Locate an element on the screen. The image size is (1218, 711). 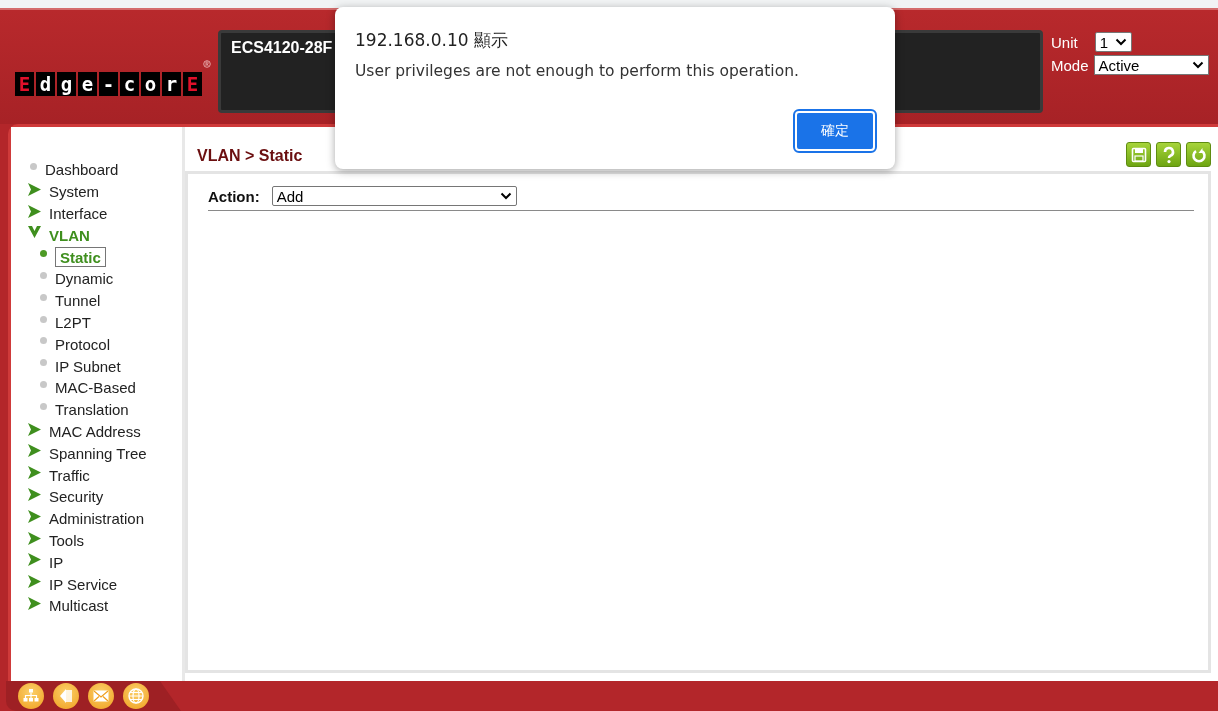
nav-item: VLAN is located at coordinates (69, 235).